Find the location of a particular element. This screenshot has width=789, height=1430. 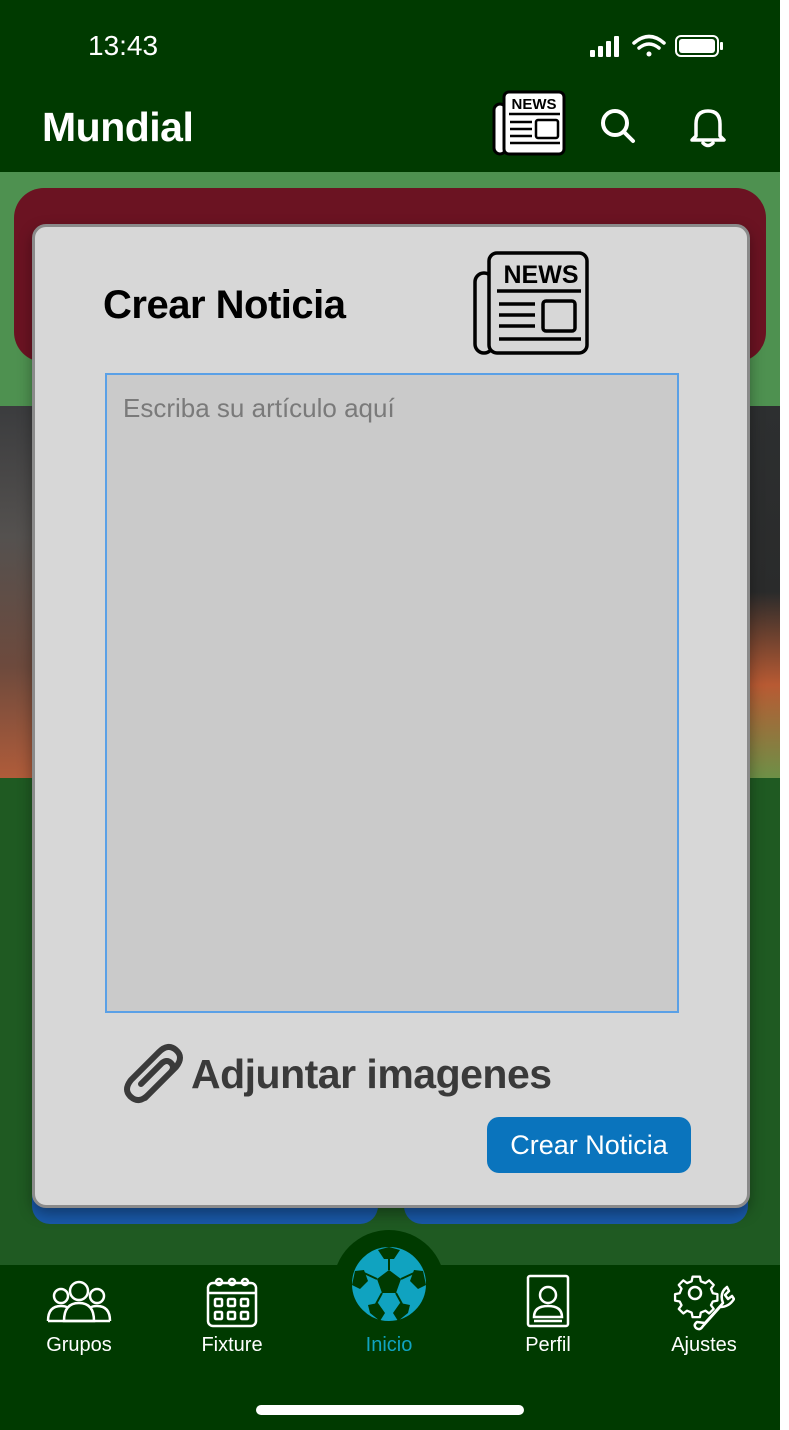

news-button: NEWS is located at coordinates (530, 125).